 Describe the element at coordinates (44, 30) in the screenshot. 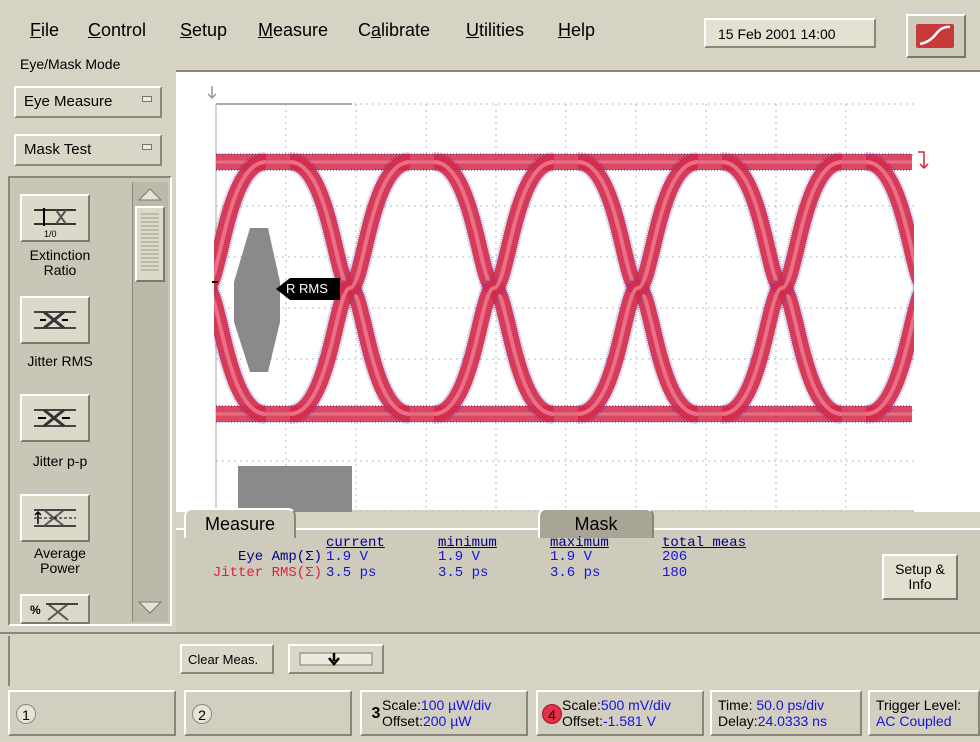

I see `menu-file: File` at that location.